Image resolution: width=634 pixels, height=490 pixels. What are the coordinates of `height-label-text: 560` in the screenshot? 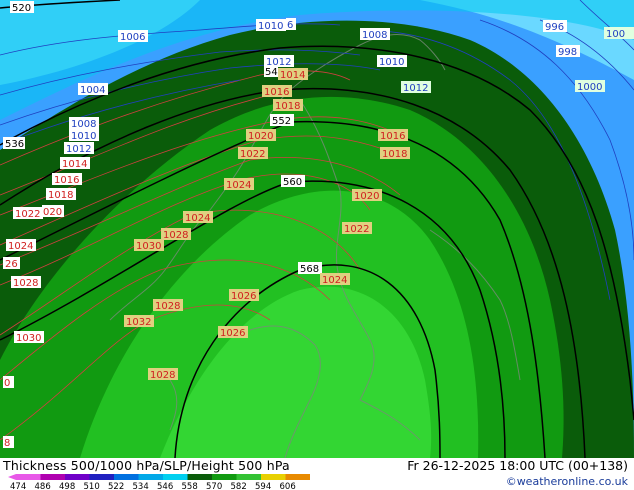 It's located at (292, 182).